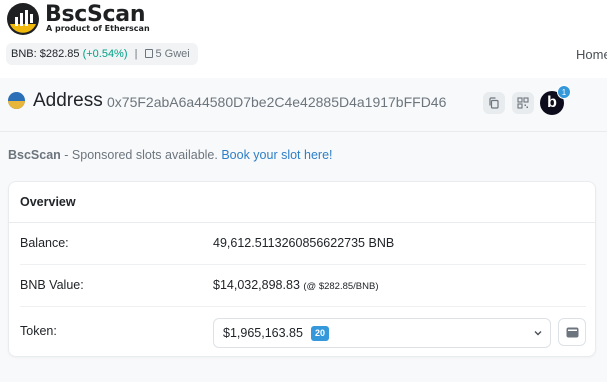  Describe the element at coordinates (34, 155) in the screenshot. I see `sponsor-brand: BscScan` at that location.